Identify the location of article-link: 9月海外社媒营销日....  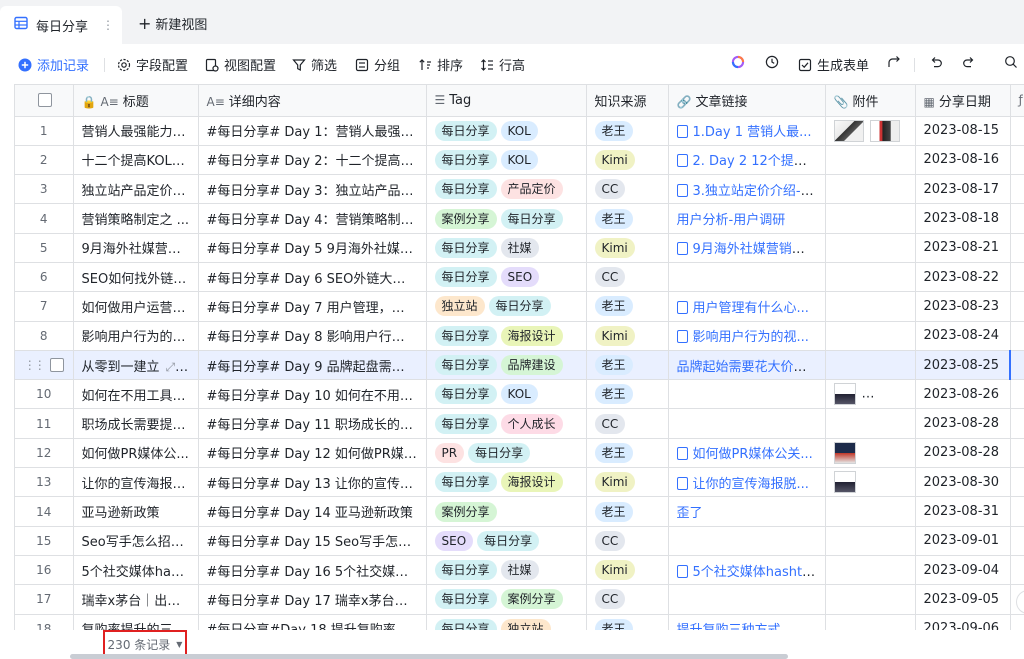
(755, 249).